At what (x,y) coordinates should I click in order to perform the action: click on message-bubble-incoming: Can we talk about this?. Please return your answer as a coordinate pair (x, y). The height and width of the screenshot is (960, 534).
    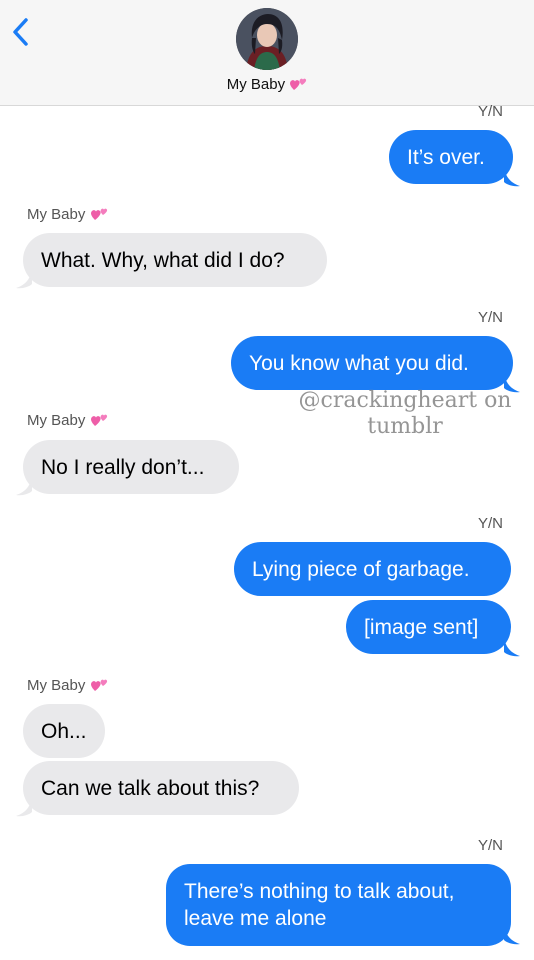
    Looking at the image, I should click on (161, 788).